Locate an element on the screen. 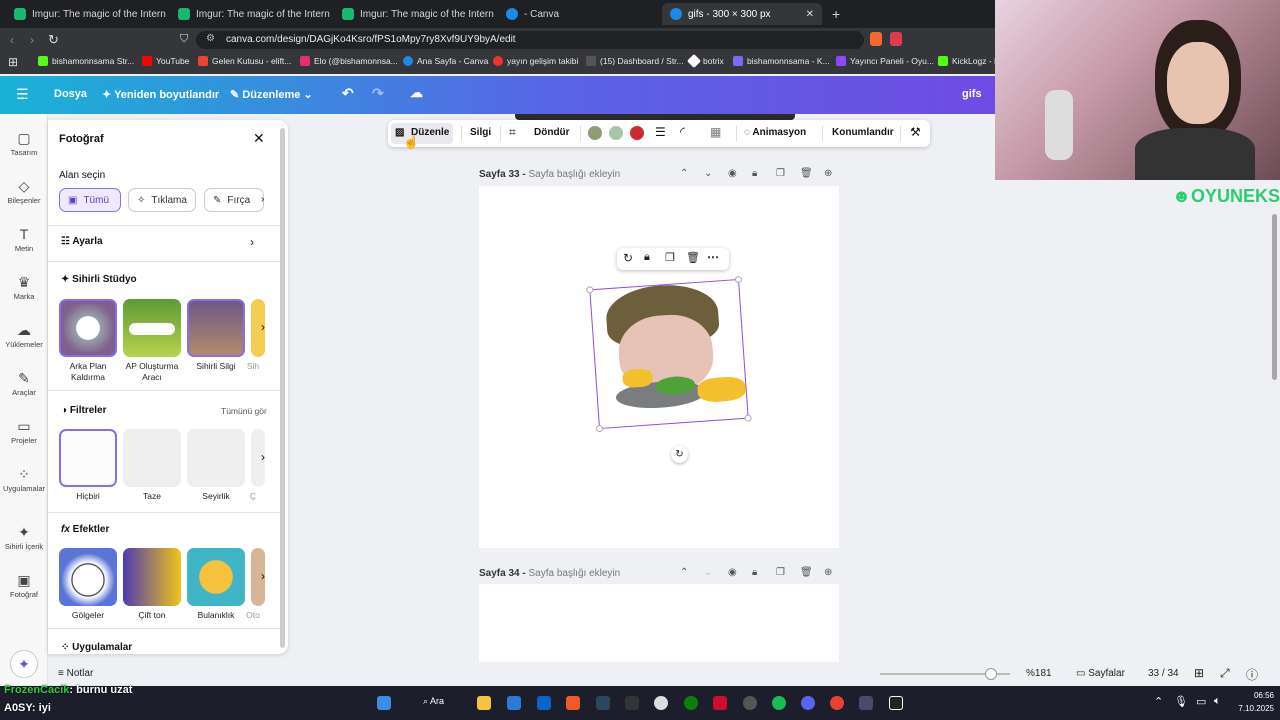 The height and width of the screenshot is (720, 1280). fullscreen-icon: ⤢ is located at coordinates (1225, 673).